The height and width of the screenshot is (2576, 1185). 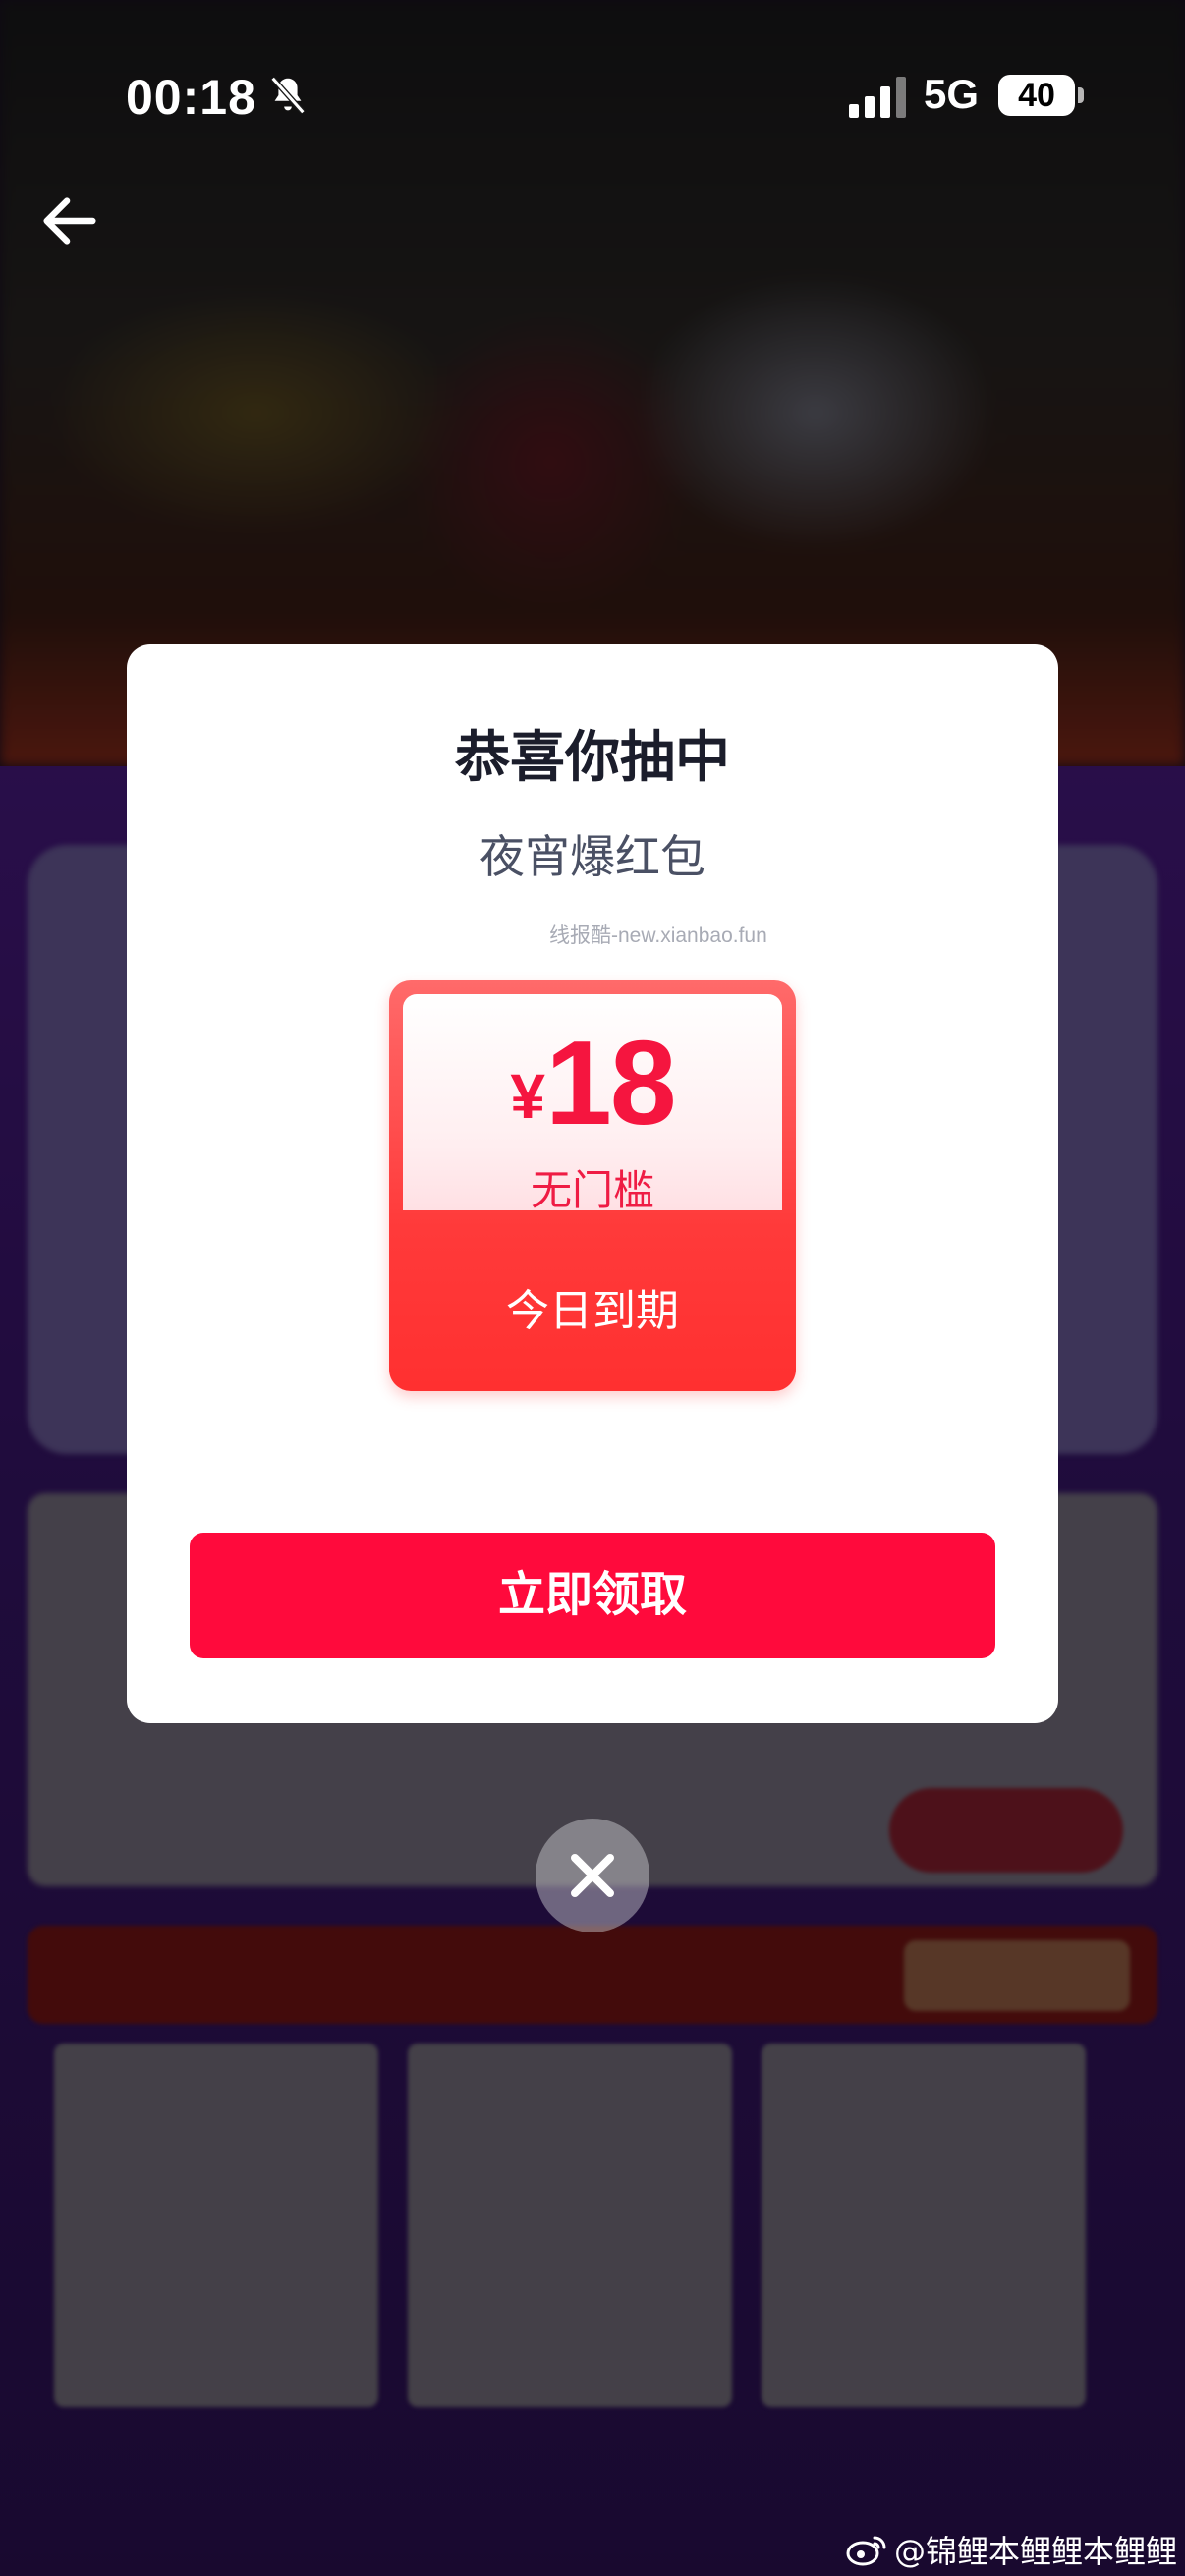 What do you see at coordinates (592, 1595) in the screenshot?
I see `claim-button: 立即领取` at bounding box center [592, 1595].